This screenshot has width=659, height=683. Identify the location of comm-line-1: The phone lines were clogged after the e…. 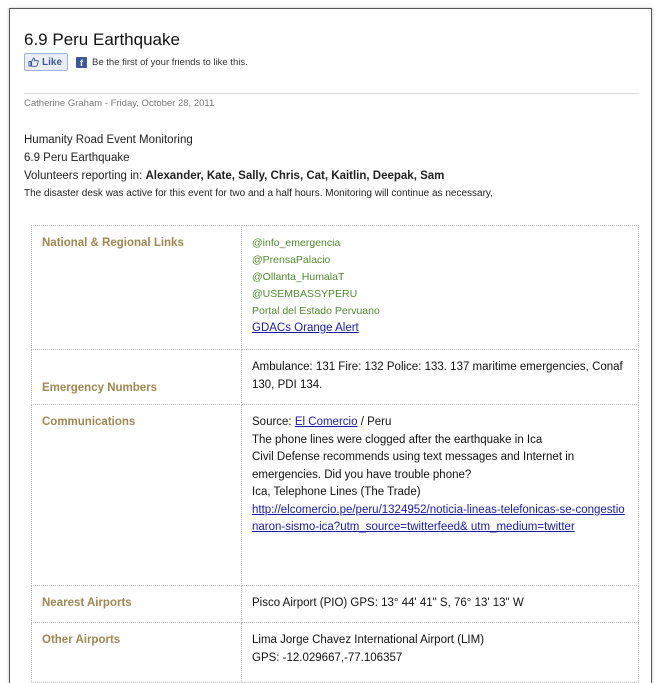
(397, 439).